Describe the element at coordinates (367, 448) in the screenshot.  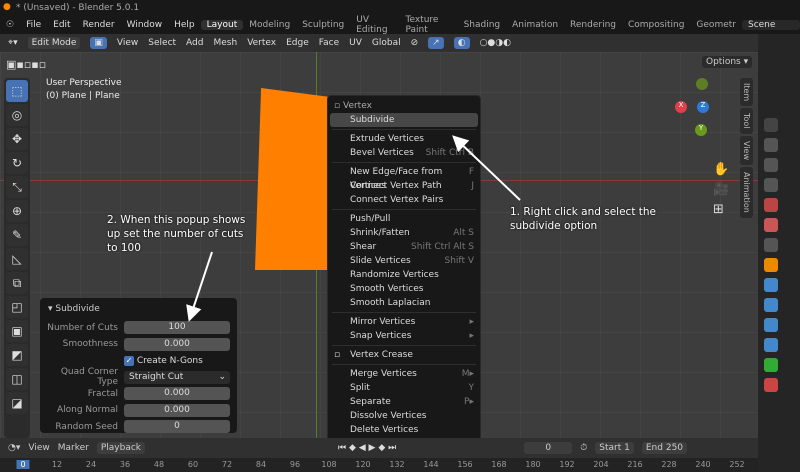
I see `playback-controls: ⏮ ◆ ◀ ▶ ◆ ⏭` at that location.